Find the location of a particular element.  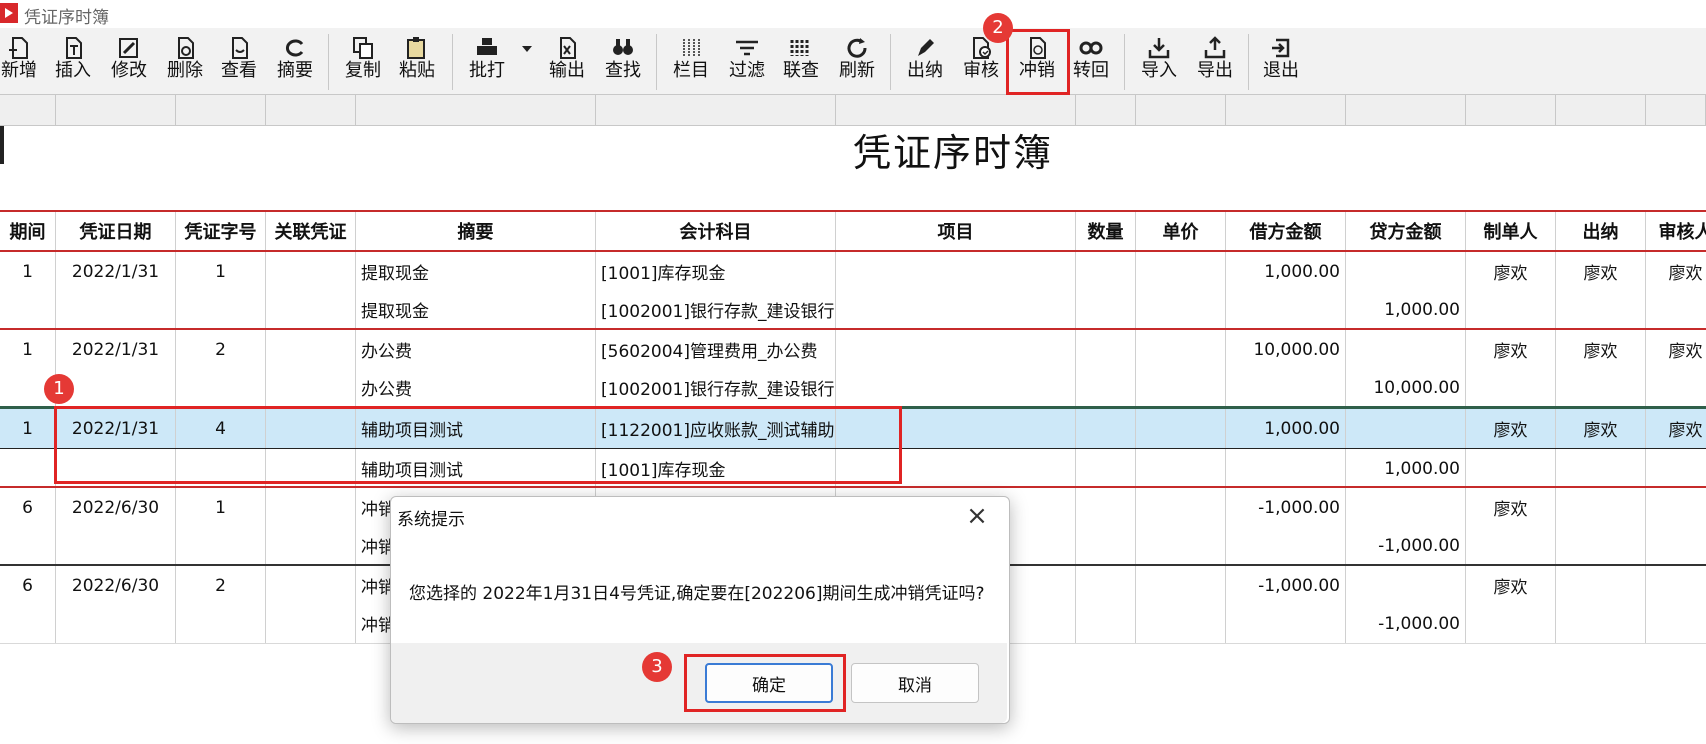

export-output-button: 输出 is located at coordinates (567, 63).